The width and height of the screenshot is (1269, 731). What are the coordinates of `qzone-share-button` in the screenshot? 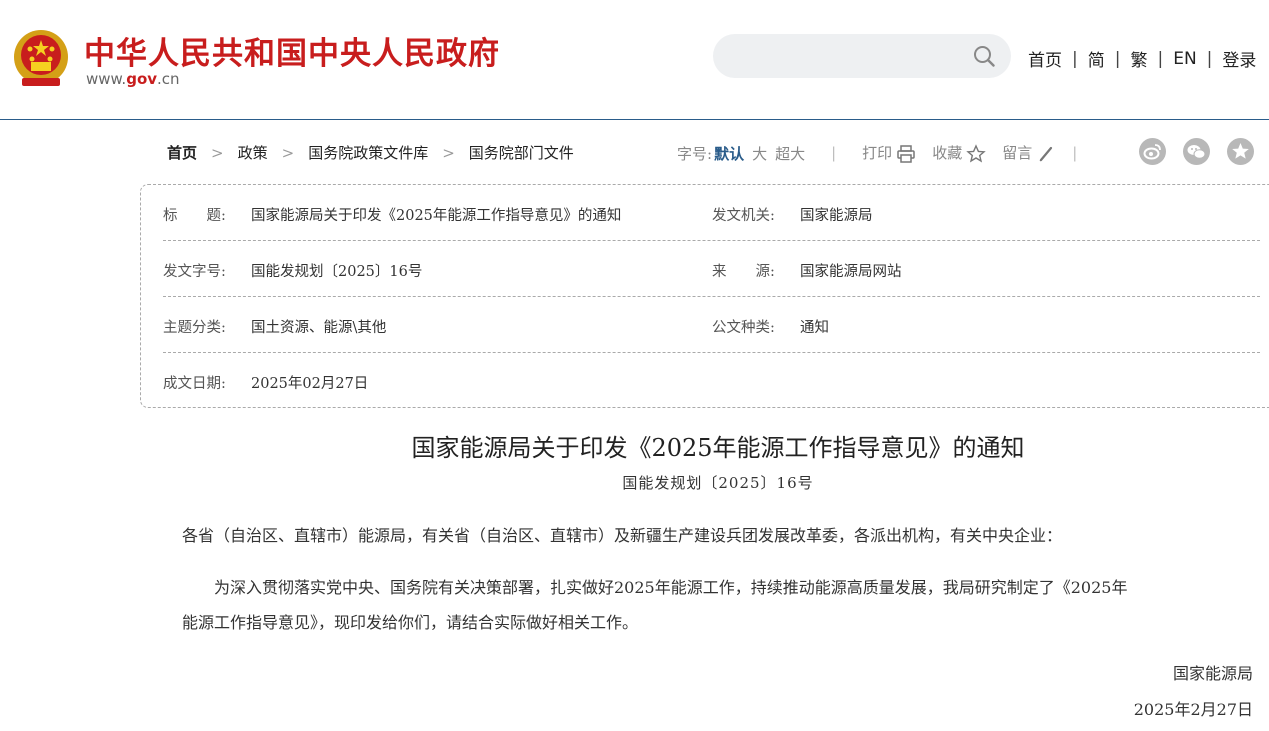 It's located at (1240, 151).